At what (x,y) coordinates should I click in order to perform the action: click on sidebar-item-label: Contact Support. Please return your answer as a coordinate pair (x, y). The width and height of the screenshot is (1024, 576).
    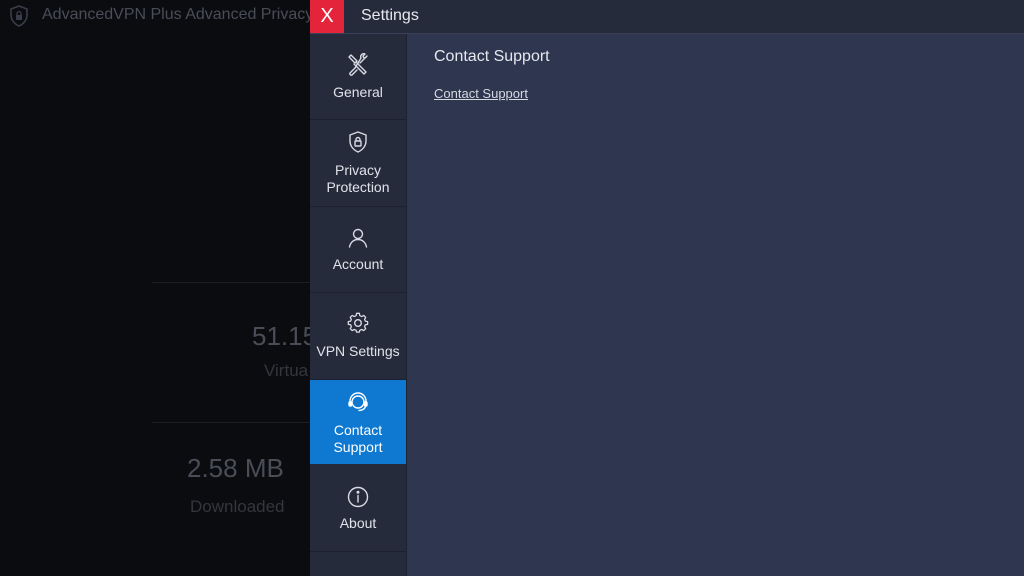
    Looking at the image, I should click on (358, 438).